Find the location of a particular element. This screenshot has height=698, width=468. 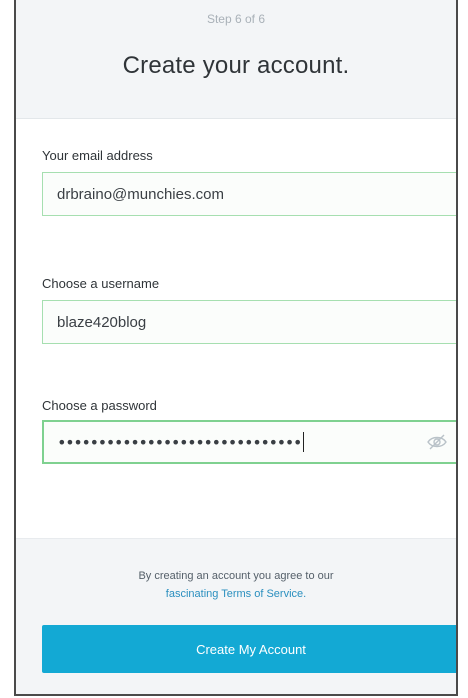

email-value: drbraino@munchies.com is located at coordinates (140, 194).